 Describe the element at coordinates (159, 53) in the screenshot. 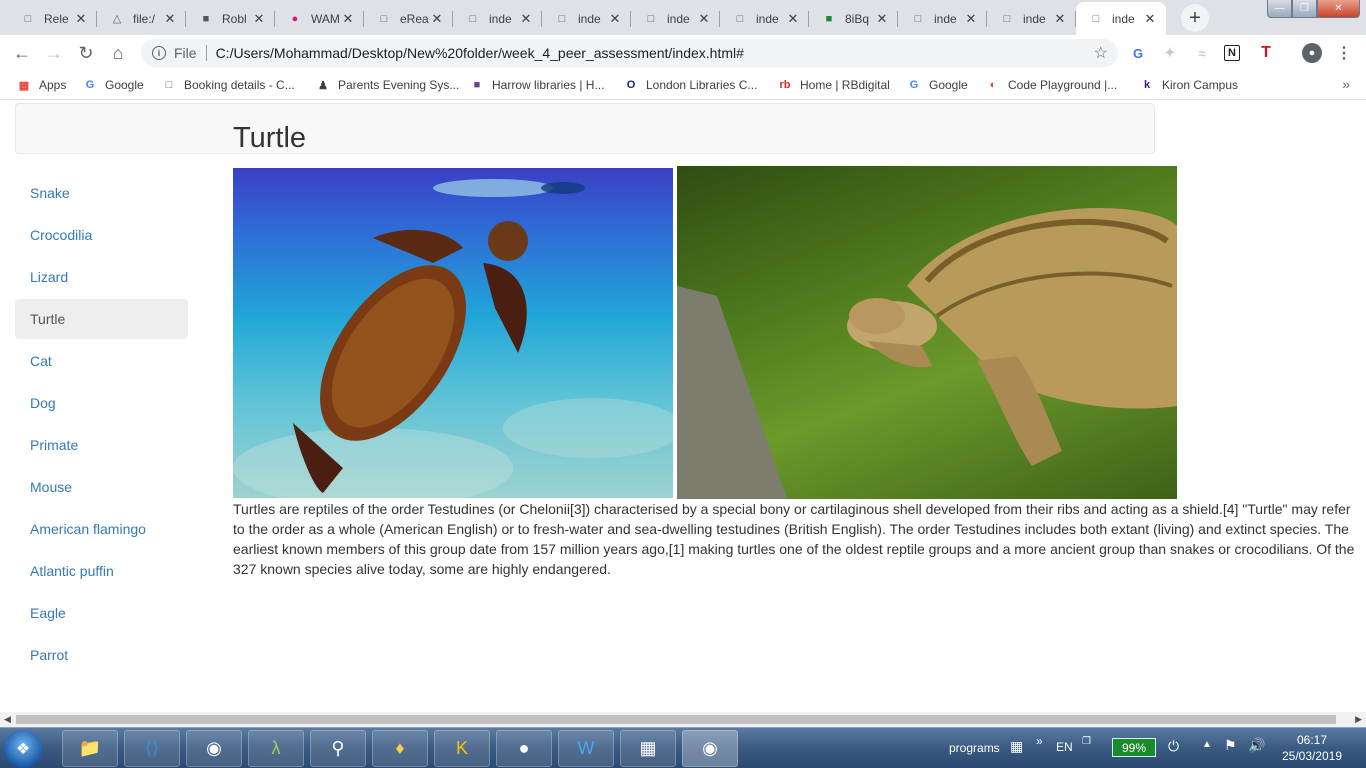

I see `info-icon: i` at that location.